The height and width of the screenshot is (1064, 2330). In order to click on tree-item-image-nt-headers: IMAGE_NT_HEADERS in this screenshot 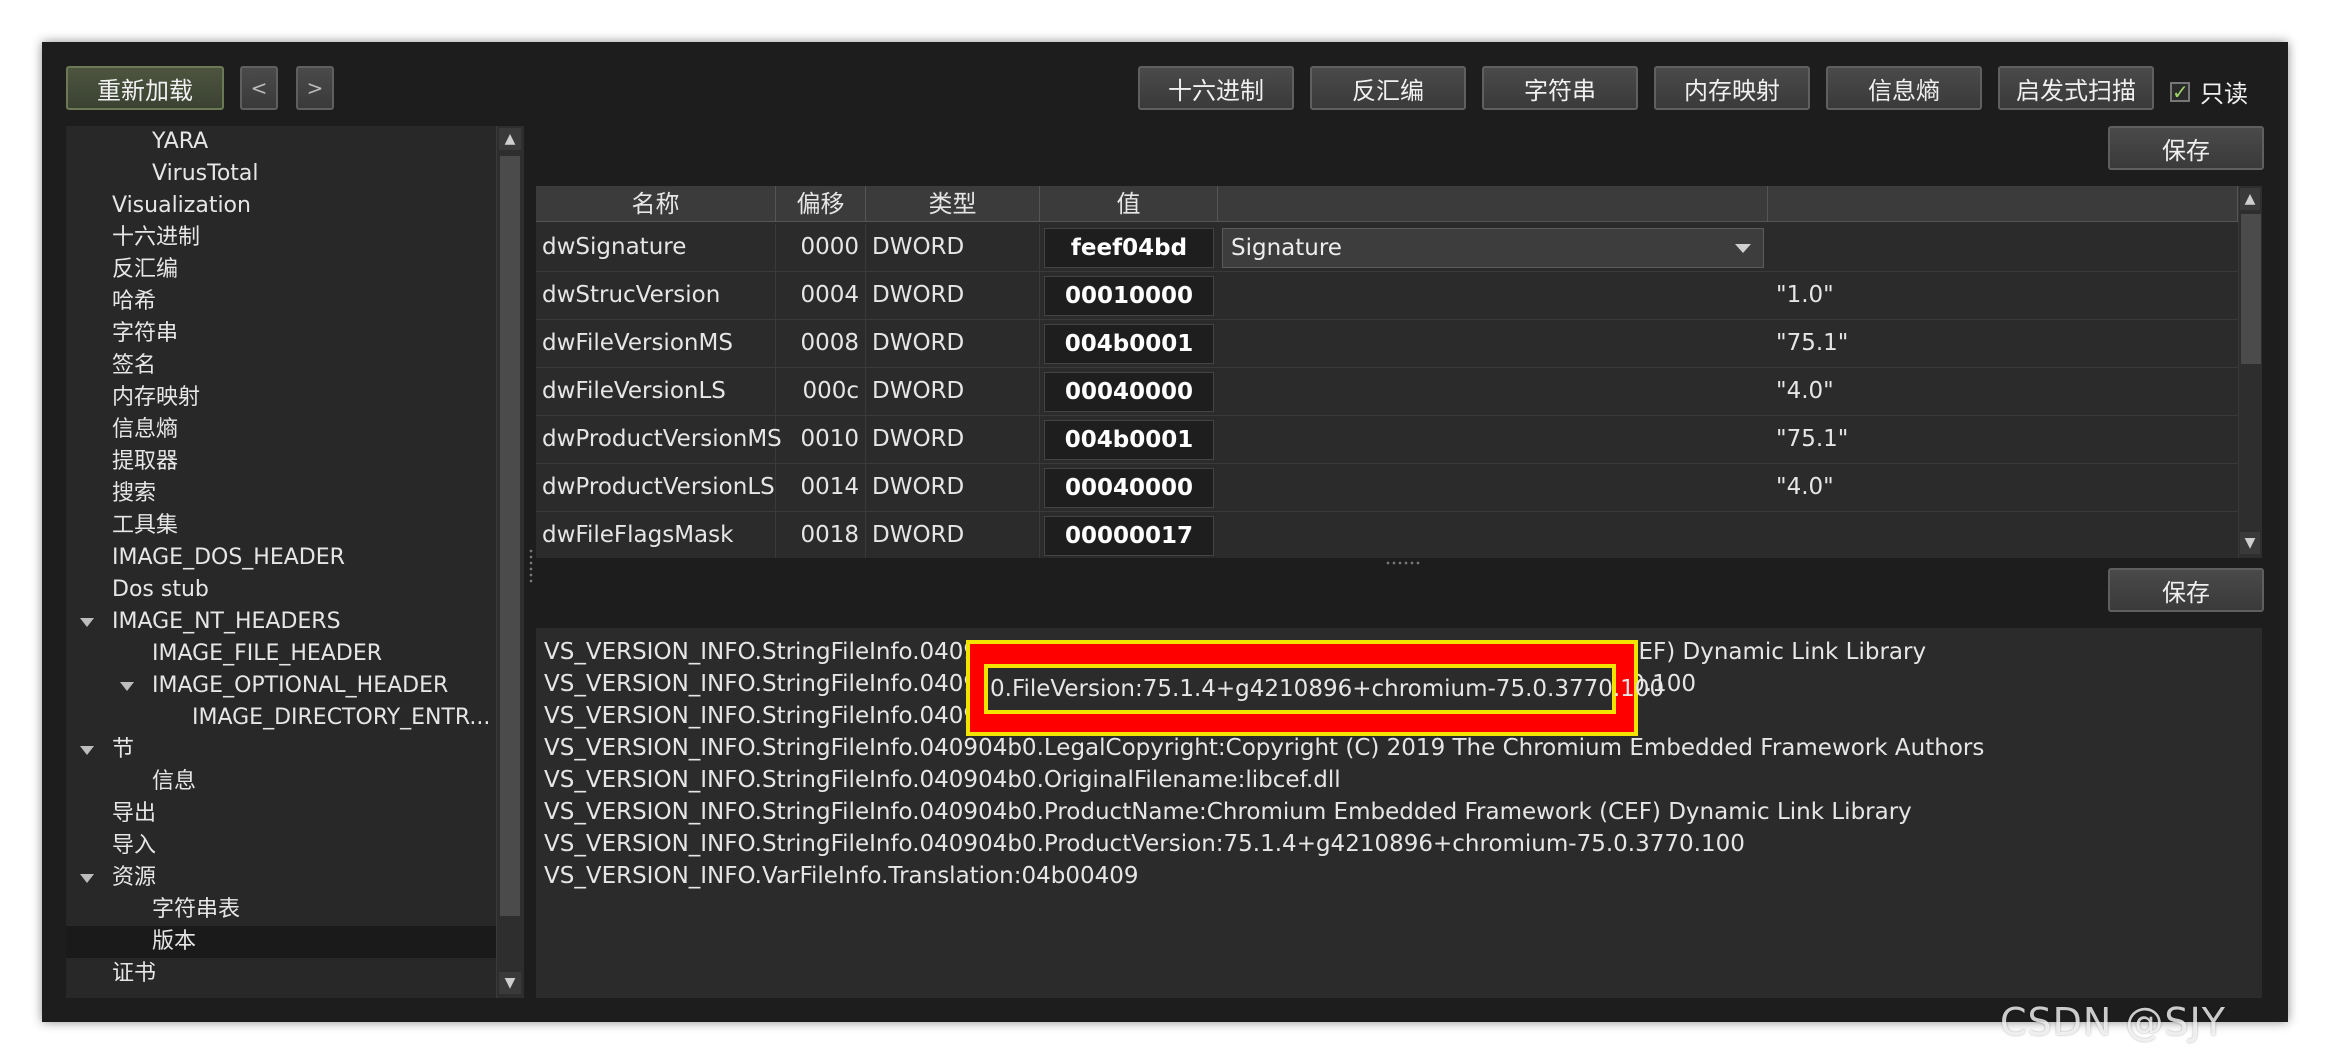, I will do `click(281, 622)`.